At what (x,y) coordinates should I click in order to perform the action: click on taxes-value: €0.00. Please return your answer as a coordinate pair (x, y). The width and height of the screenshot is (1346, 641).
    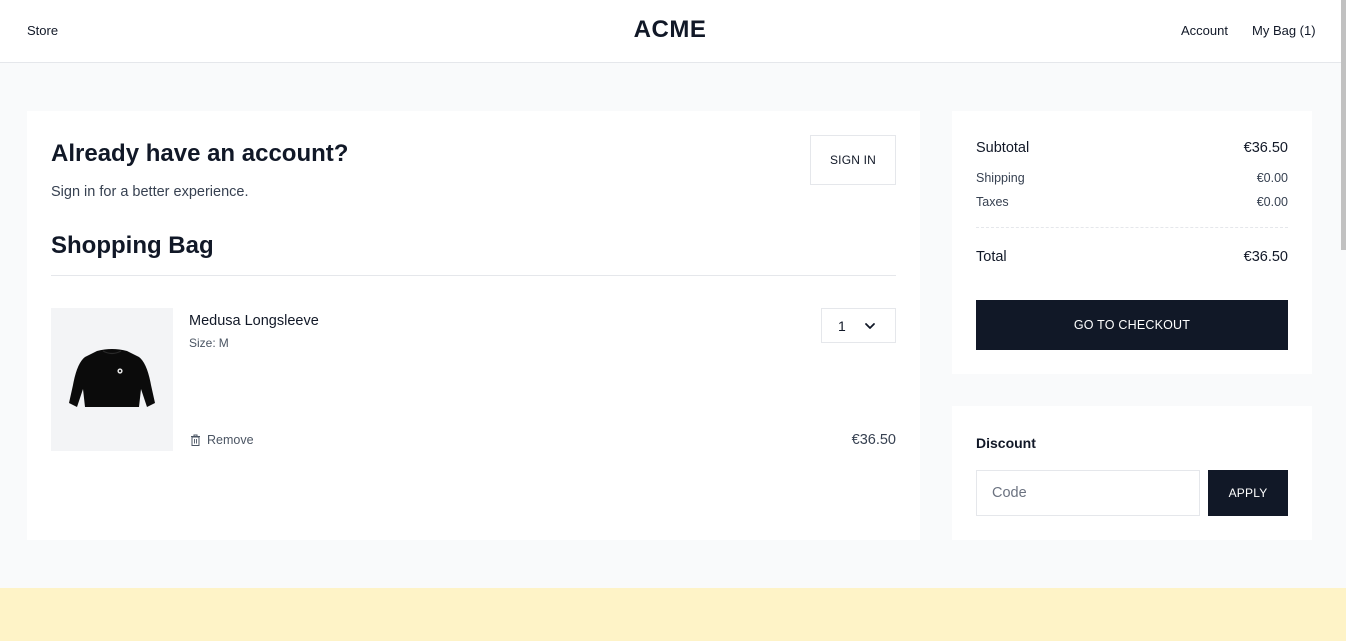
    Looking at the image, I should click on (1272, 202).